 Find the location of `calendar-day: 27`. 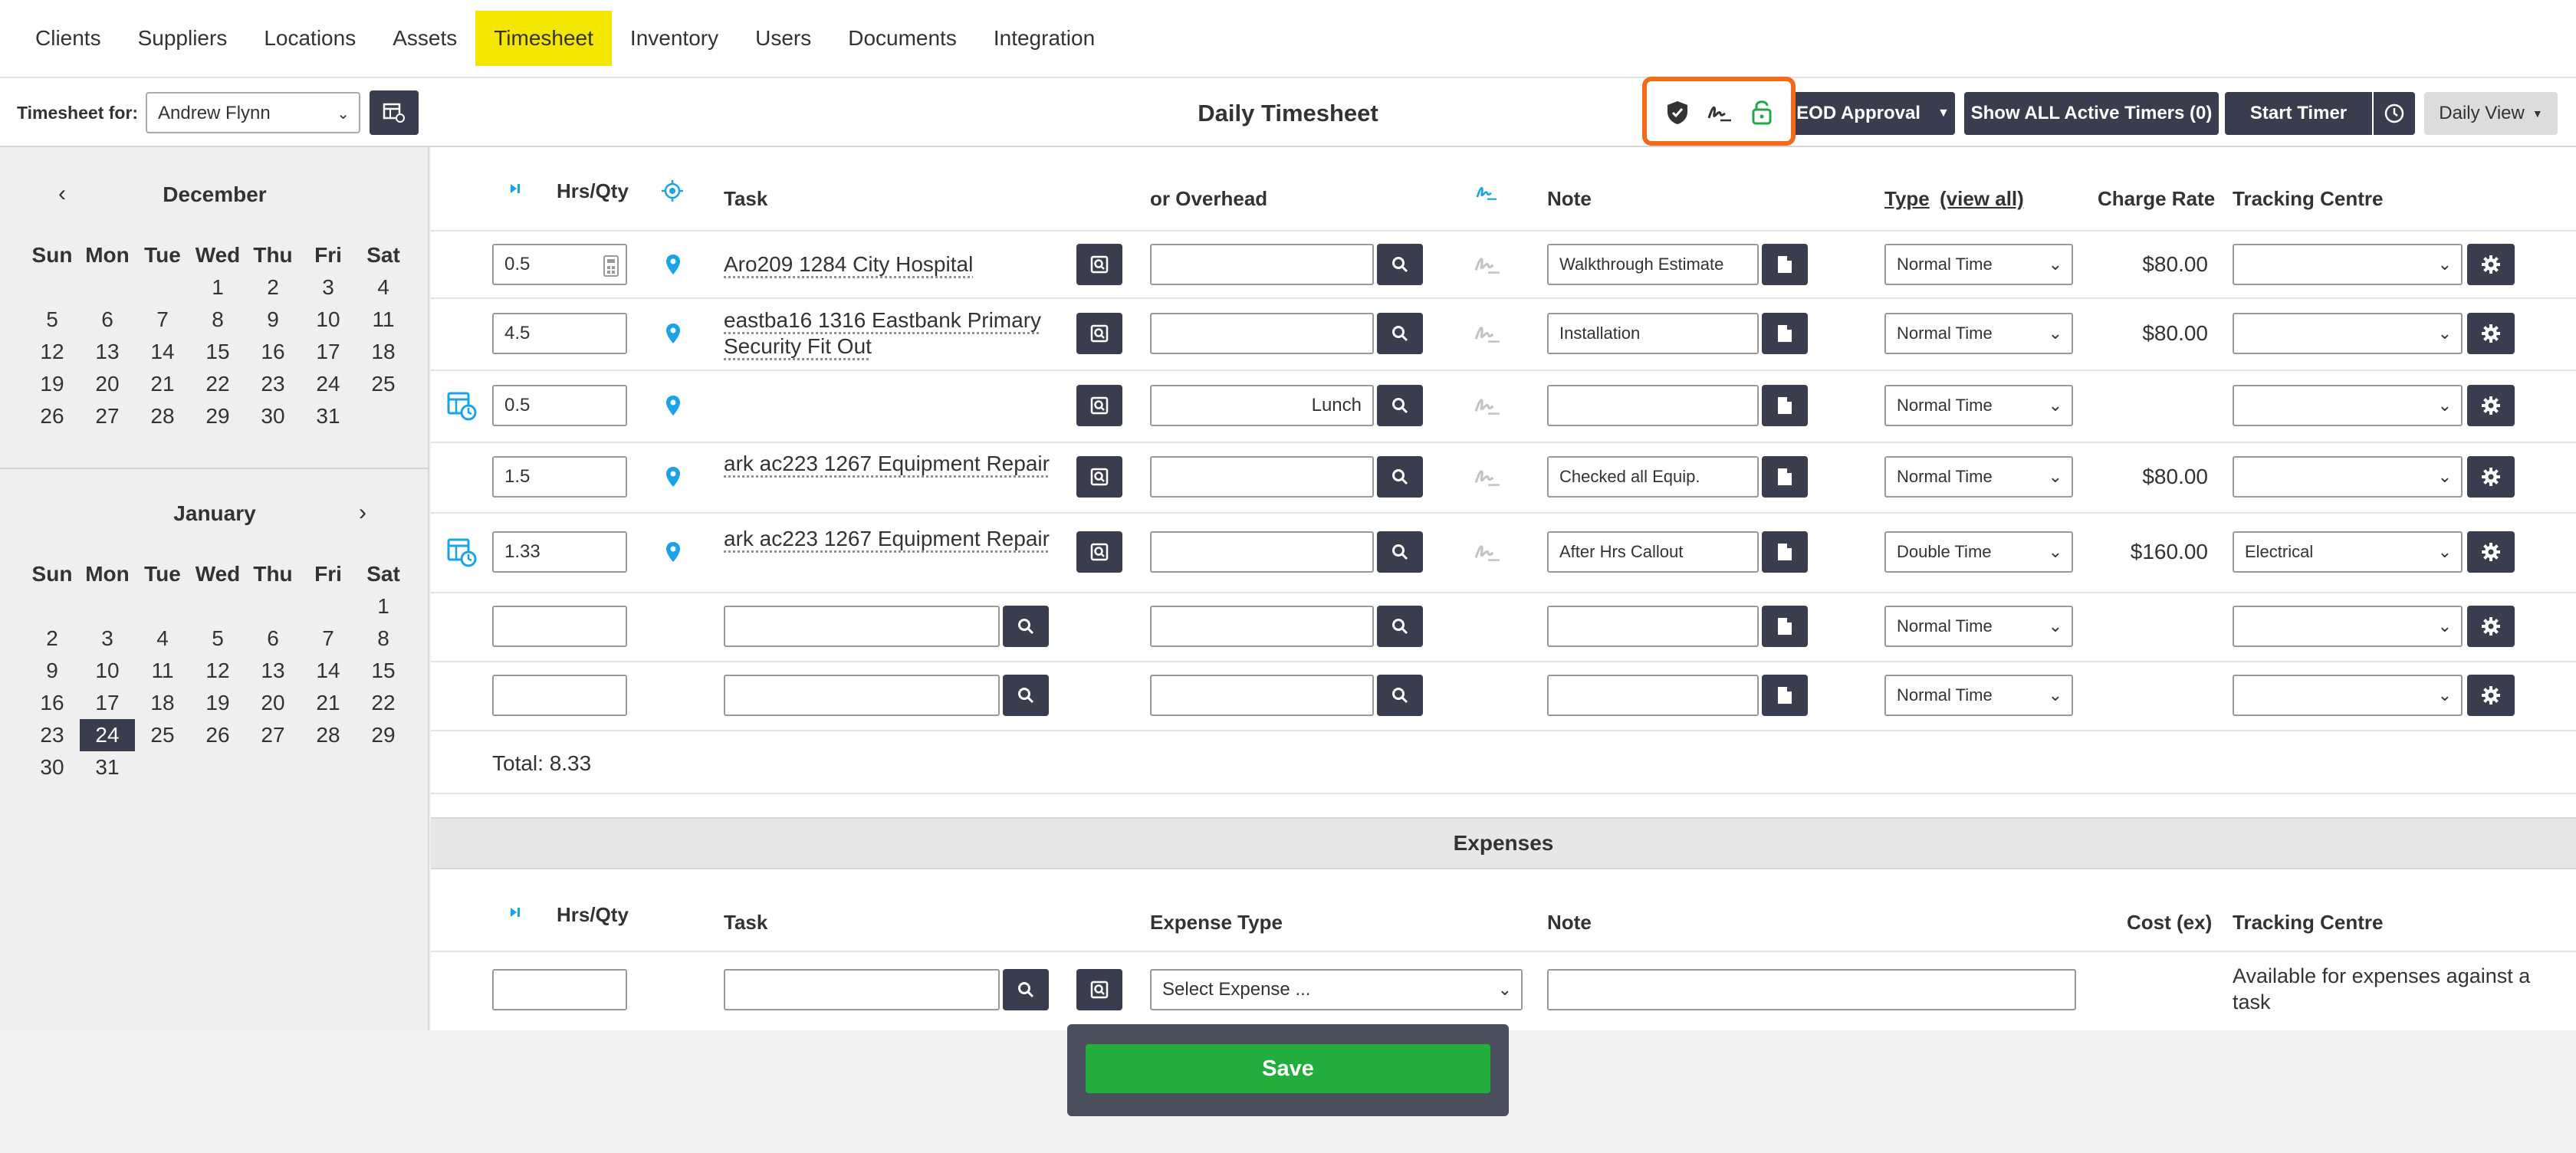

calendar-day: 27 is located at coordinates (108, 416).